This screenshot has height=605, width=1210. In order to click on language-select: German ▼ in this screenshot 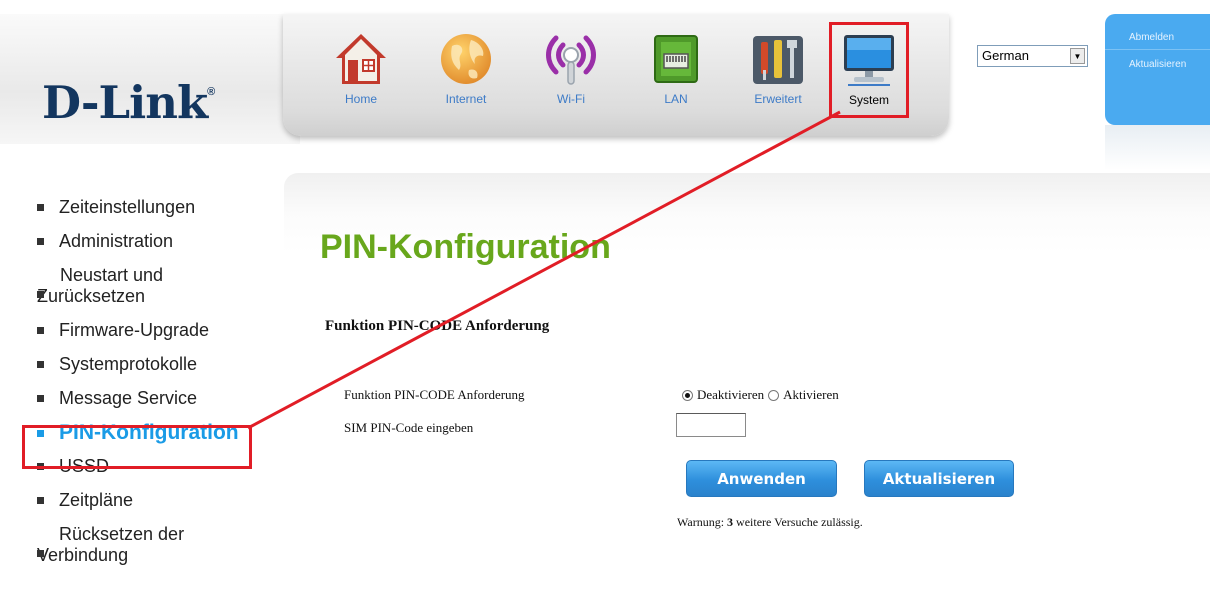, I will do `click(1032, 56)`.